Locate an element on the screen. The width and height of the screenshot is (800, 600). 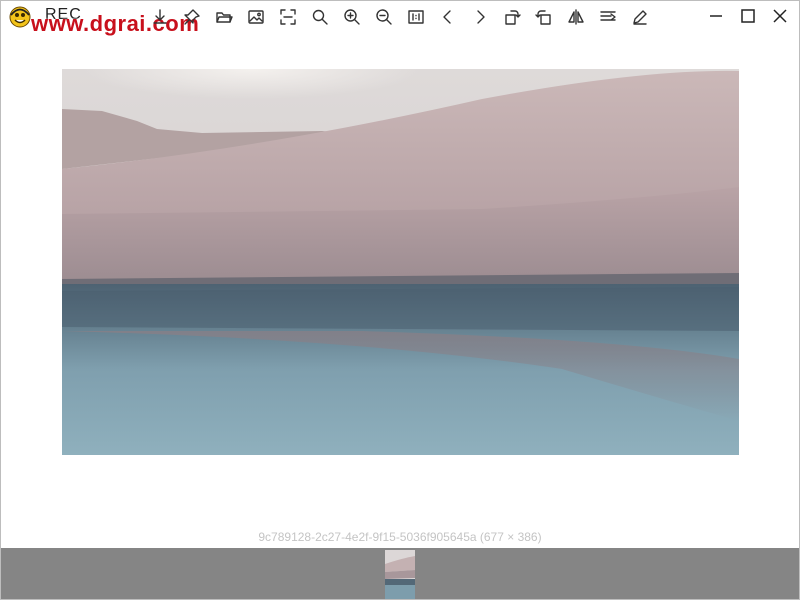
next-icon is located at coordinates (480, 17).